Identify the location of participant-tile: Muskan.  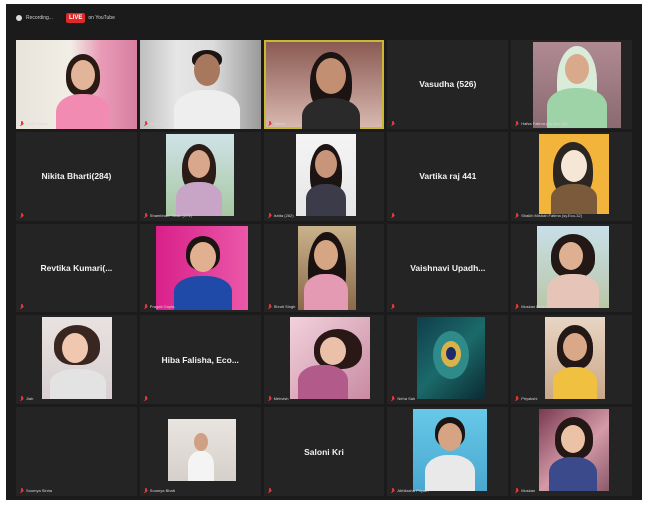
(571, 451).